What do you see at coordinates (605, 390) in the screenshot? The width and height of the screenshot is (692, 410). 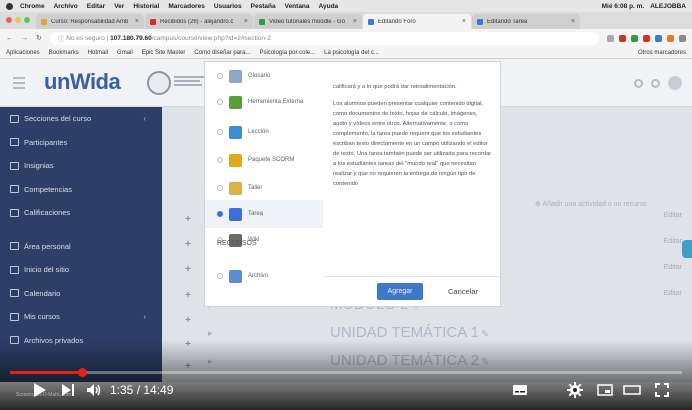 I see `miniplayer-icon` at bounding box center [605, 390].